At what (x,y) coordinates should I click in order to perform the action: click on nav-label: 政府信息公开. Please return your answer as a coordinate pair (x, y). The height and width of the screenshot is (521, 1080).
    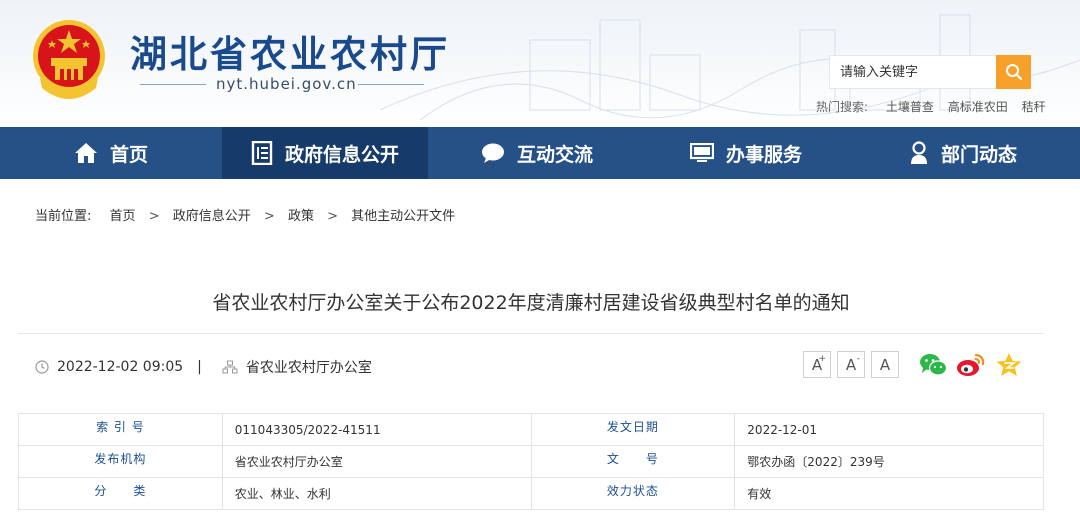
    Looking at the image, I should click on (341, 154).